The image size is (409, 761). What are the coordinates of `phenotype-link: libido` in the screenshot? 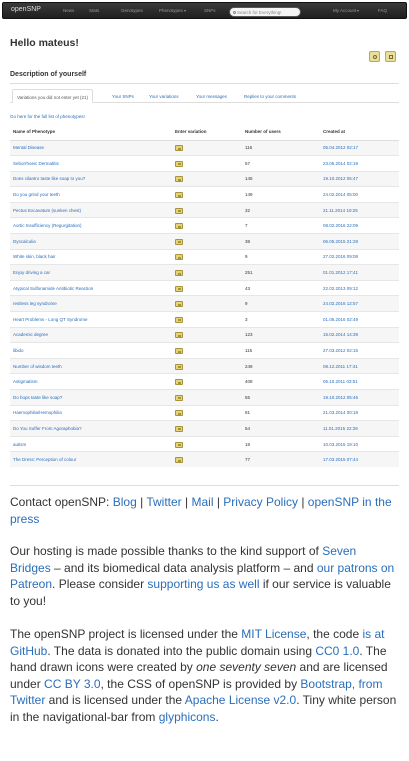 It's located at (18, 350).